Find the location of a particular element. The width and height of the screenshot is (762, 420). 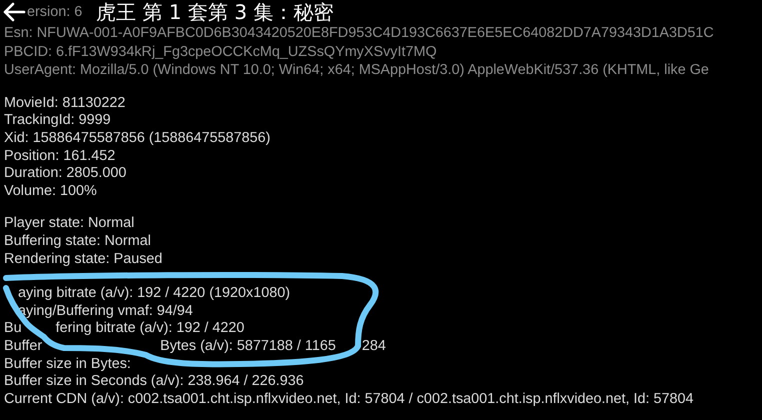

stats-text: Buffer size in Seconds (a/v): 238.964 / 226.936 is located at coordinates (154, 382).